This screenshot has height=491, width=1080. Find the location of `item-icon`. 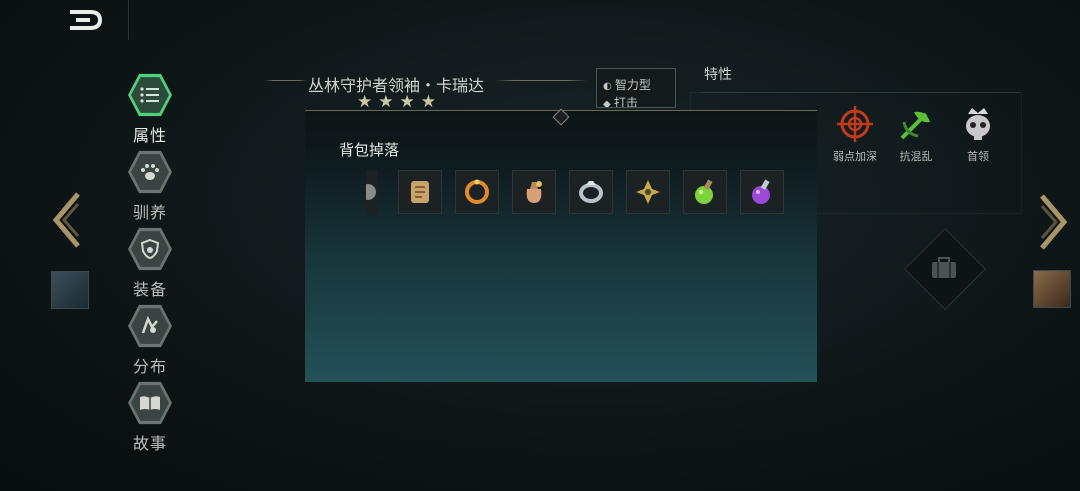

item-icon is located at coordinates (371, 192).